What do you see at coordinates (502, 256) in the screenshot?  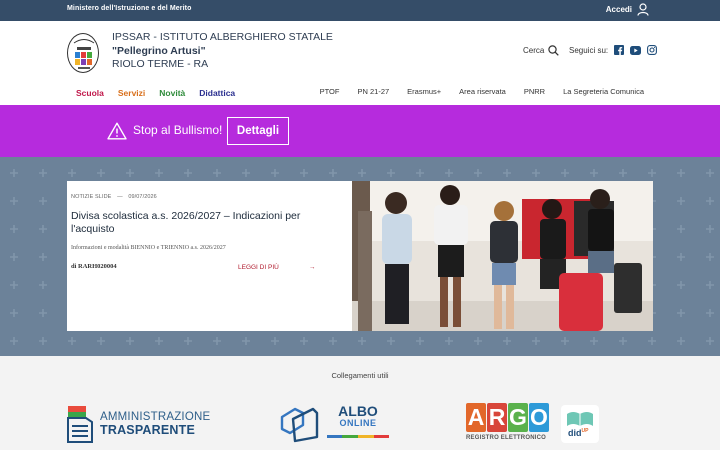 I see `news-photo` at bounding box center [502, 256].